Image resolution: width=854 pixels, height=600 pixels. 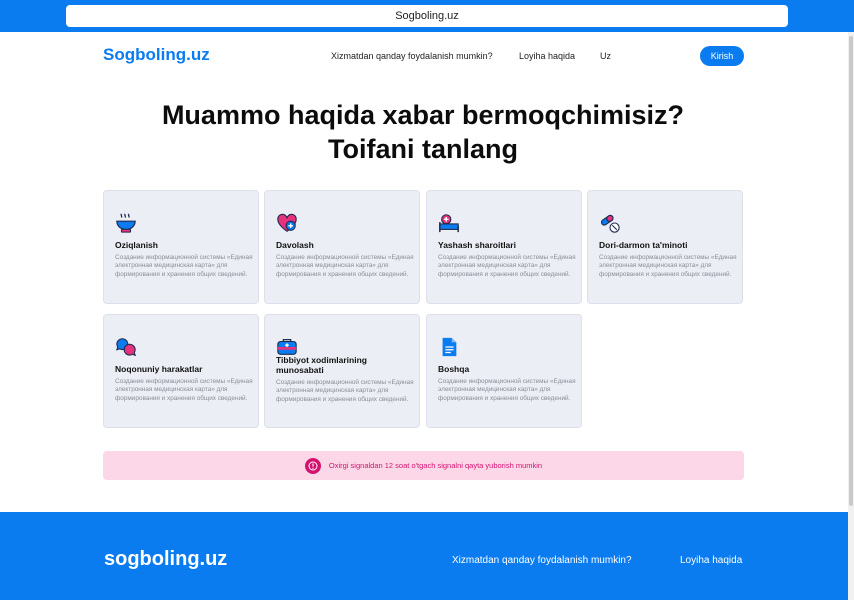 What do you see at coordinates (851, 271) in the screenshot?
I see `scrollbar-thumb` at bounding box center [851, 271].